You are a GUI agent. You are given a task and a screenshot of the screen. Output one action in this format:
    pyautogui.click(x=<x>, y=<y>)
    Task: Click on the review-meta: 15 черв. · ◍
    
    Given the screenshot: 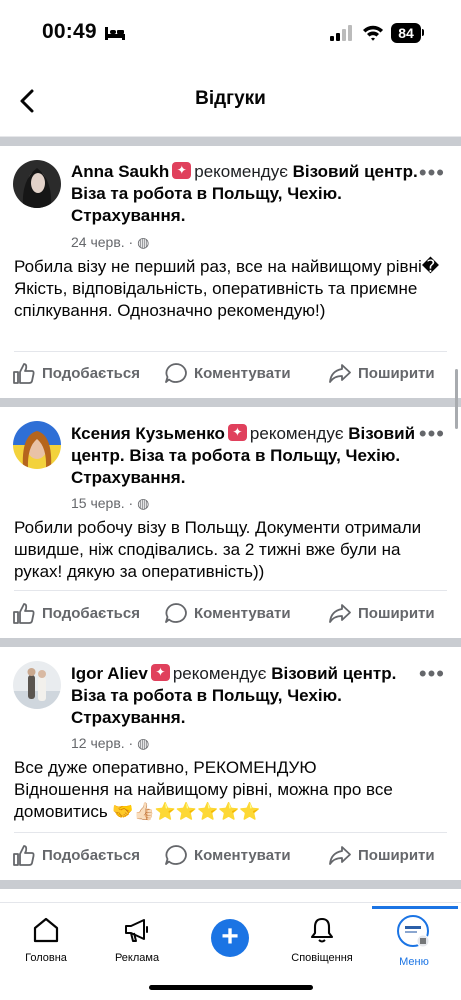 What is the action you would take?
    pyautogui.click(x=110, y=503)
    